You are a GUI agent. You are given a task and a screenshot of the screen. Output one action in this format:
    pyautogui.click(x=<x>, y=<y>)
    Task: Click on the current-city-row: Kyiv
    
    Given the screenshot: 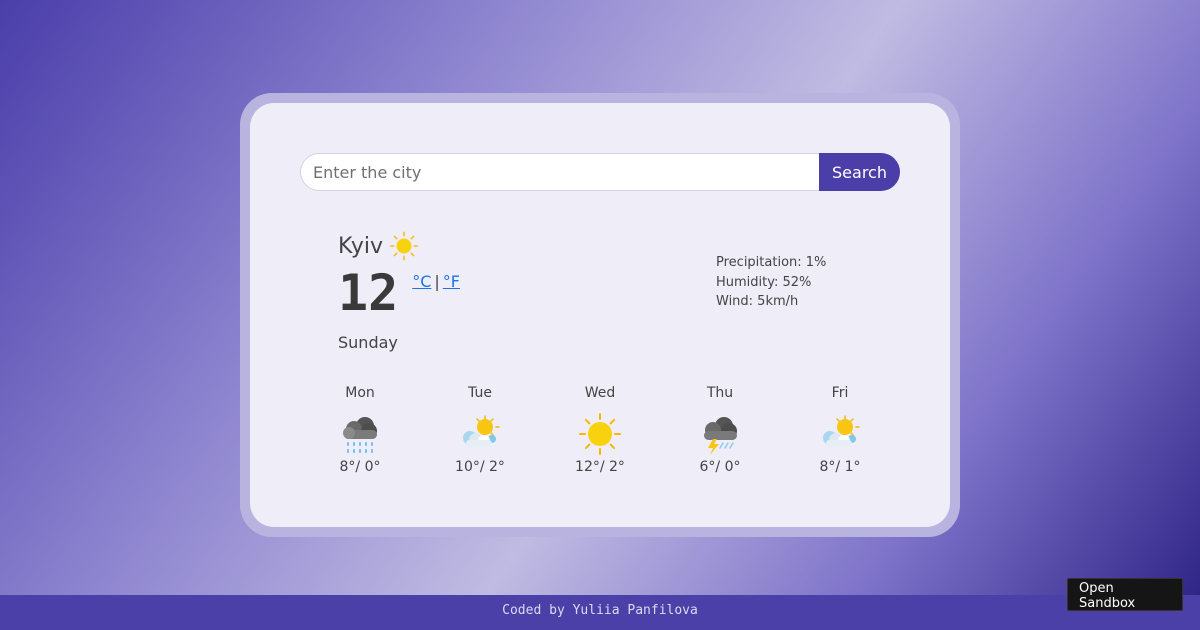 What is the action you would take?
    pyautogui.click(x=378, y=246)
    